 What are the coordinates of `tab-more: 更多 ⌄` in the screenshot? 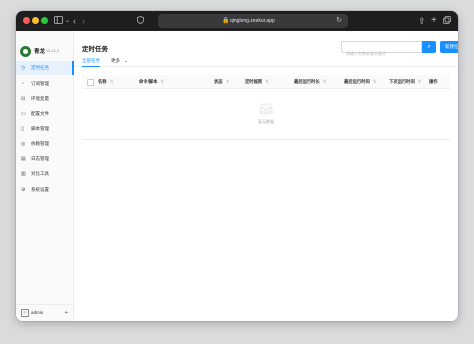 It's located at (119, 60).